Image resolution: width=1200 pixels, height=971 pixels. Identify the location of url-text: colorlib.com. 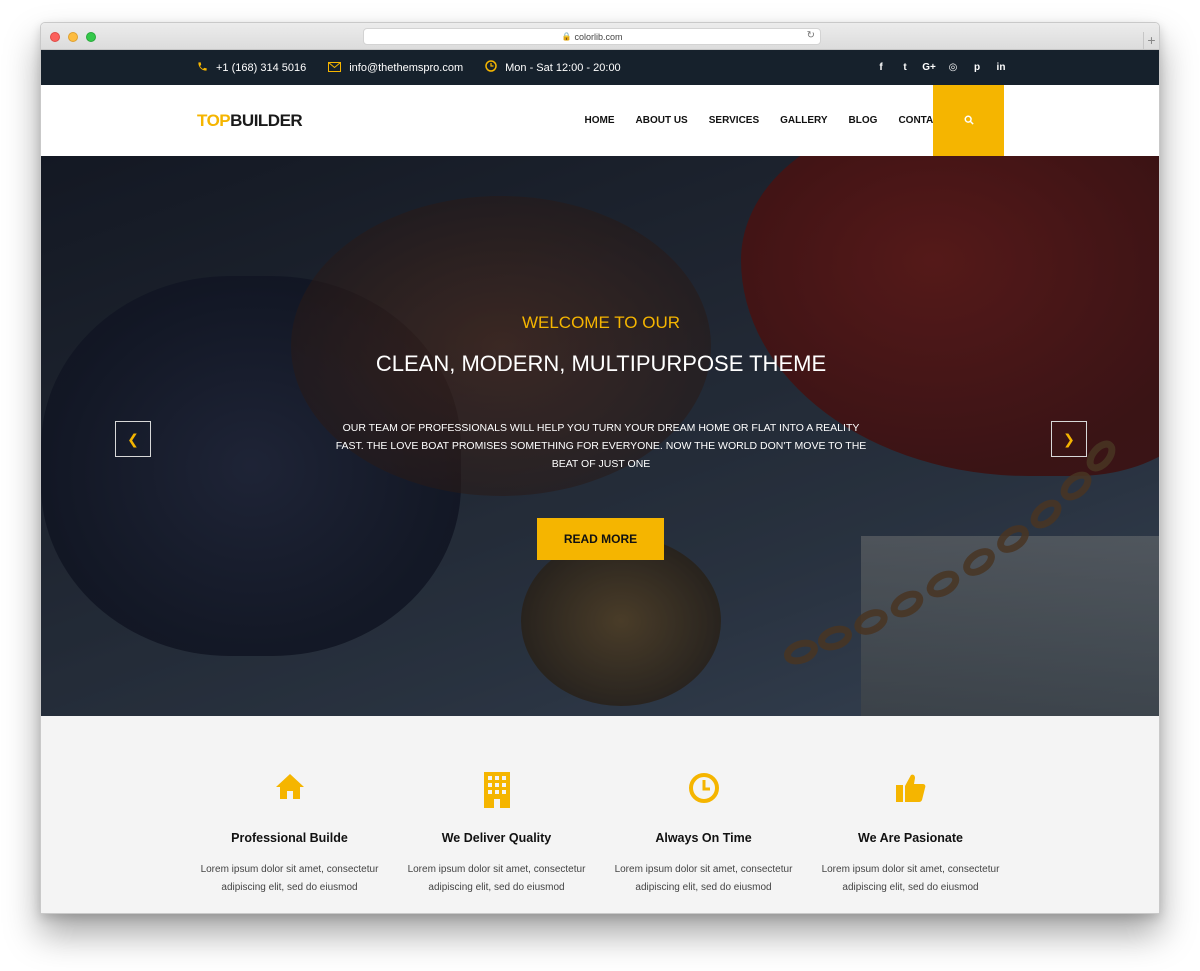
(598, 36).